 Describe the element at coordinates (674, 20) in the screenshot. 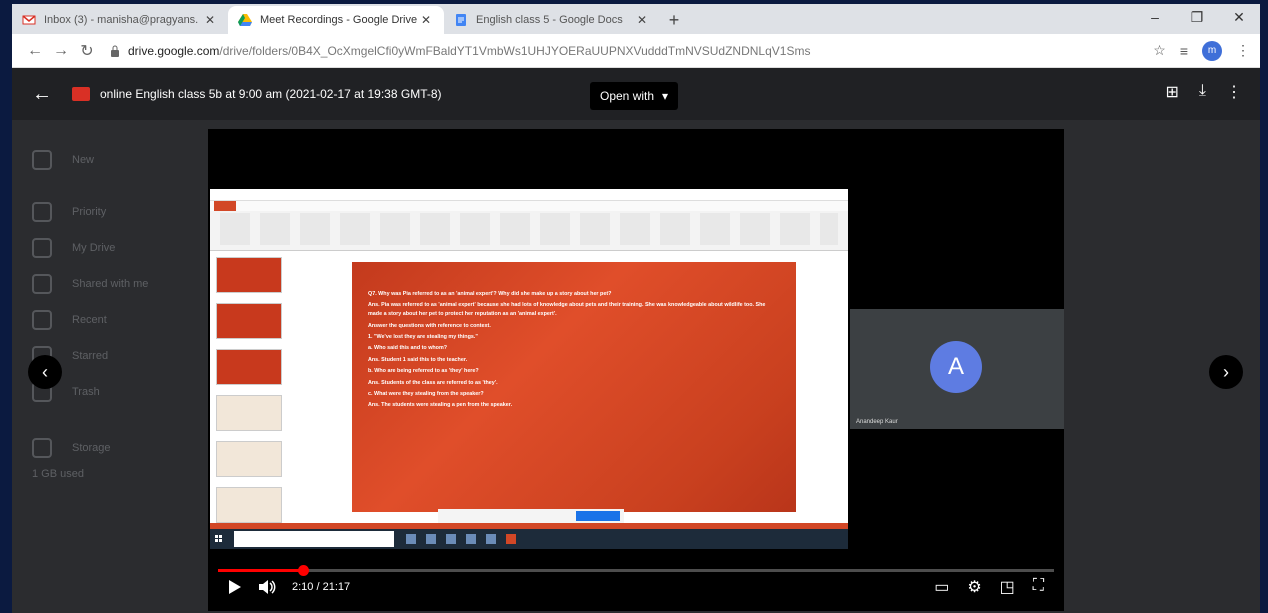

I see `new-tab-button: +` at that location.